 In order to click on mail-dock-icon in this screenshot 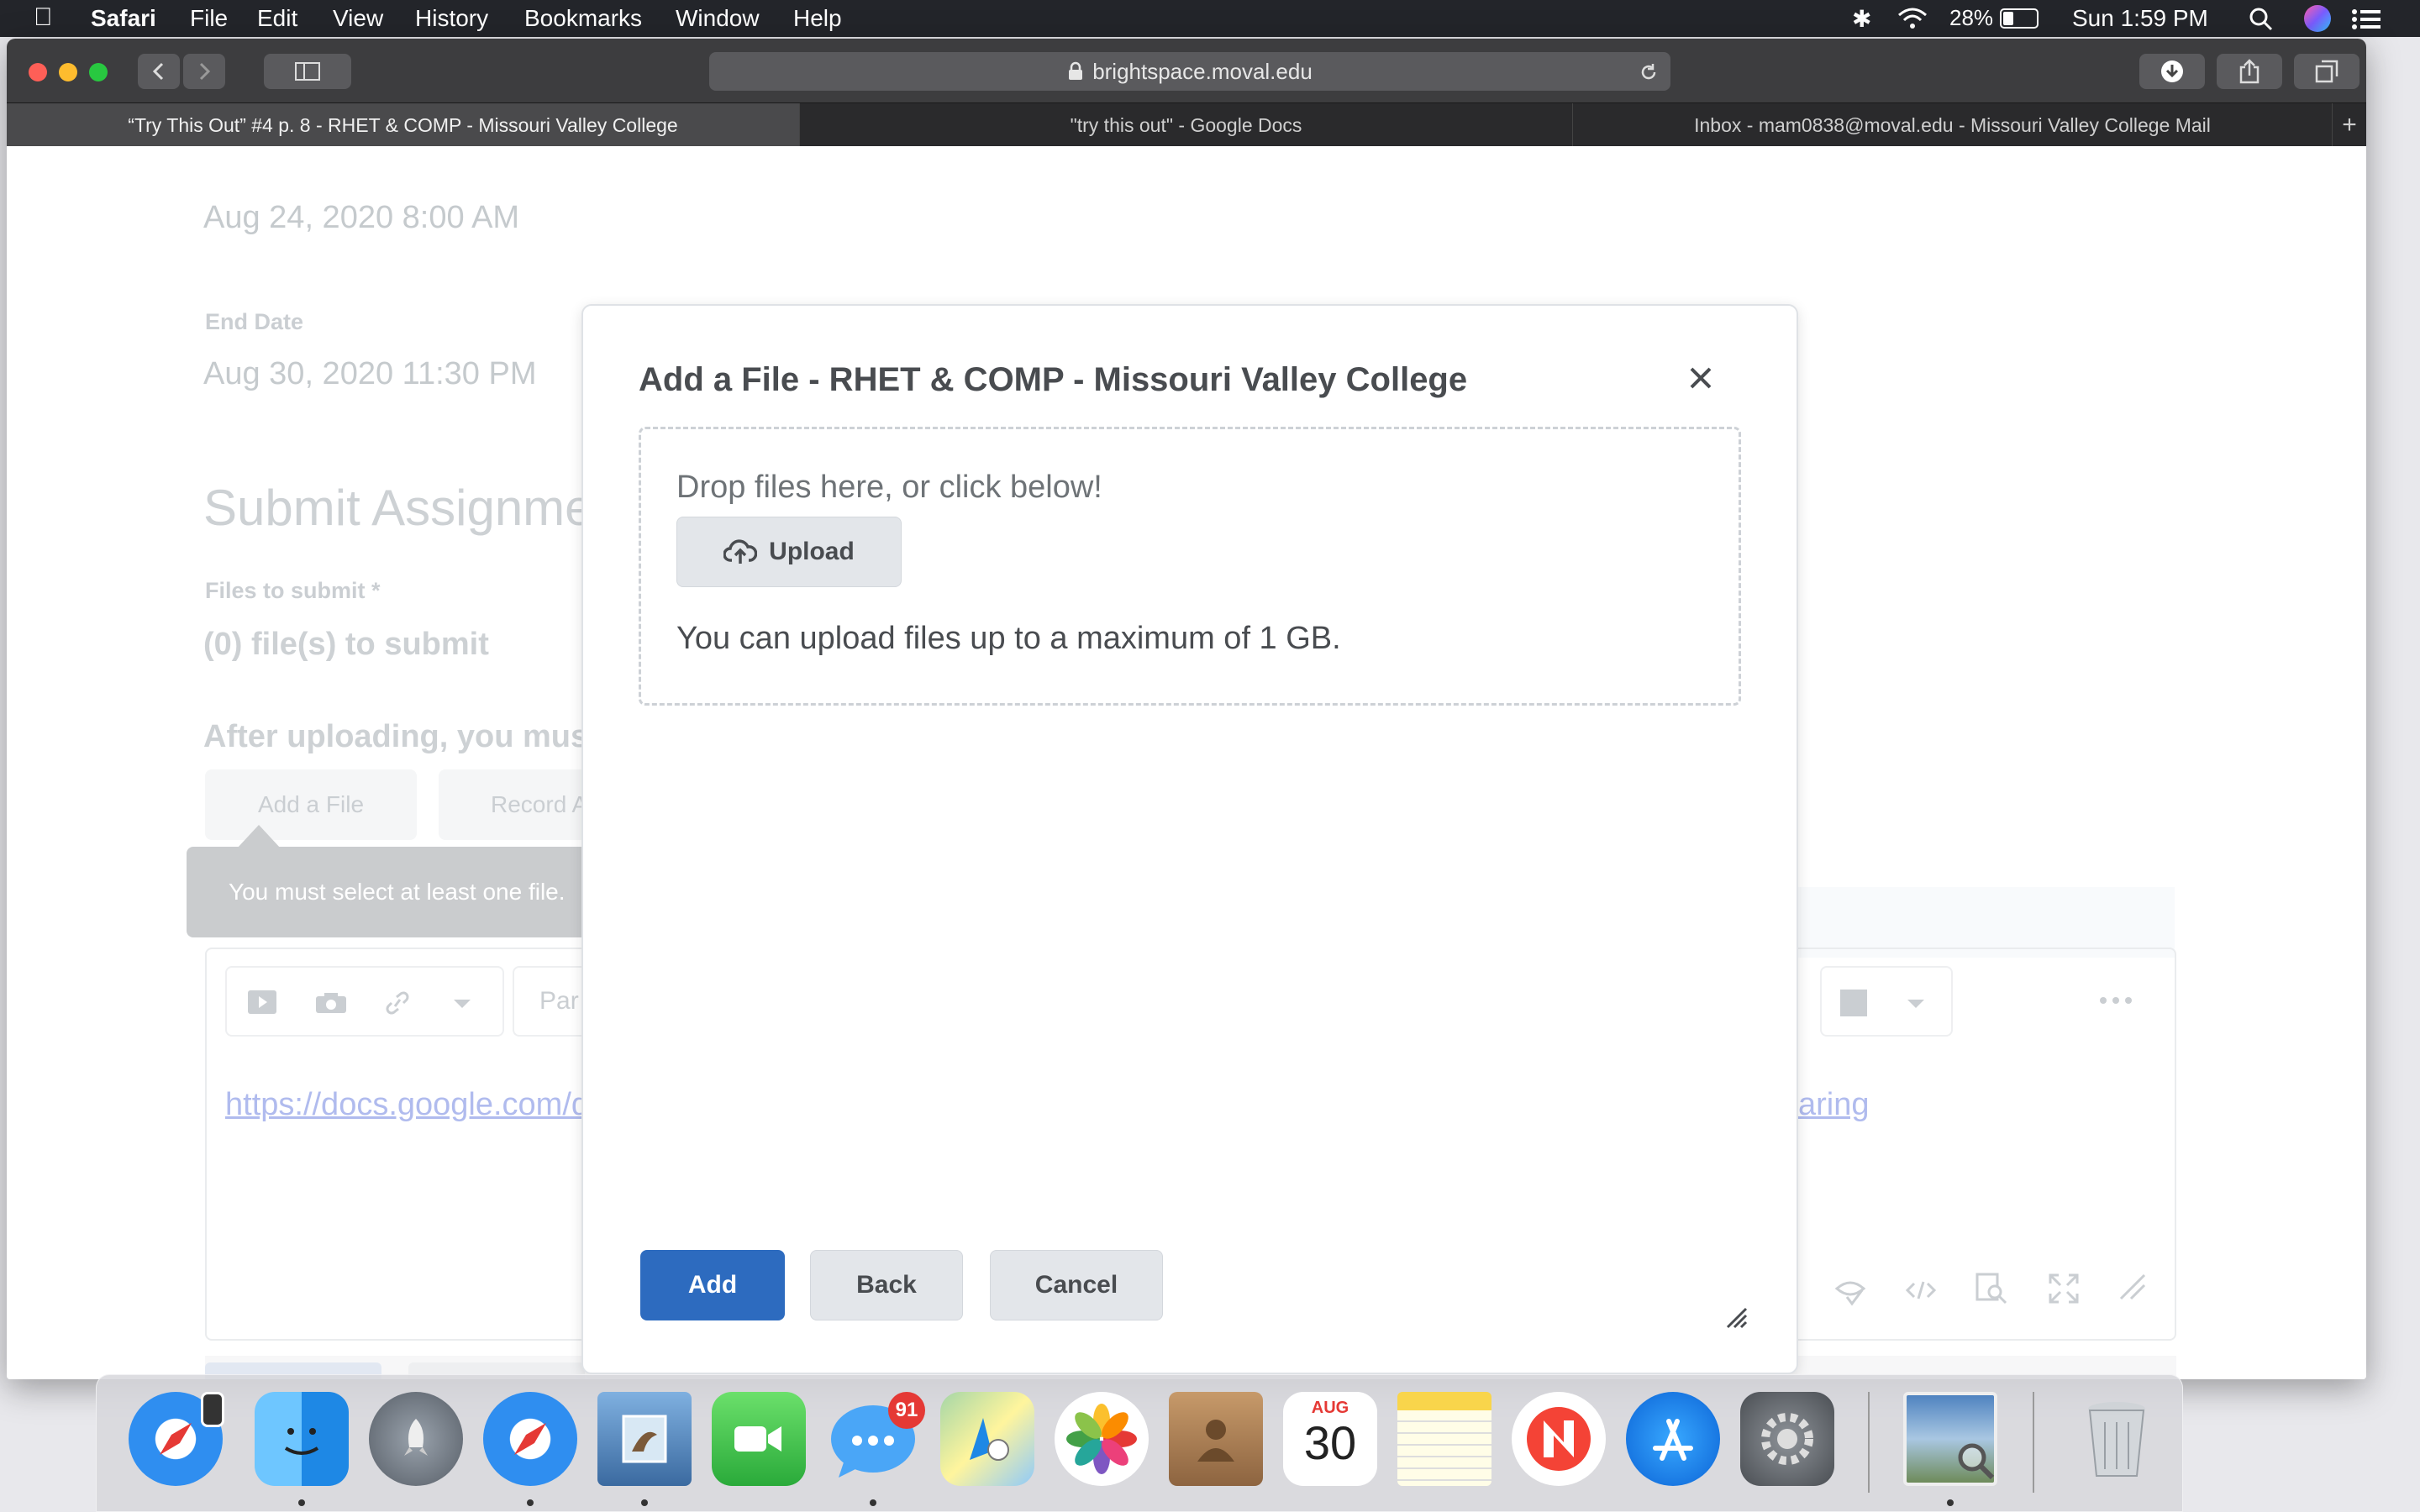, I will do `click(644, 1439)`.